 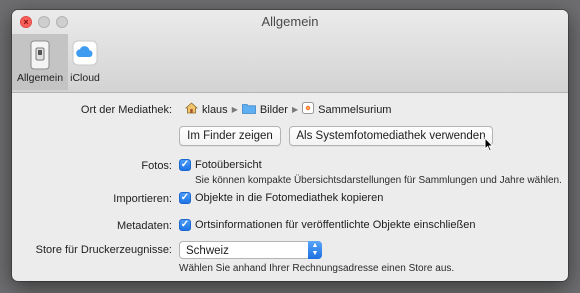 What do you see at coordinates (230, 136) in the screenshot?
I see `show-in-finder-button: Im Finder zeigen` at bounding box center [230, 136].